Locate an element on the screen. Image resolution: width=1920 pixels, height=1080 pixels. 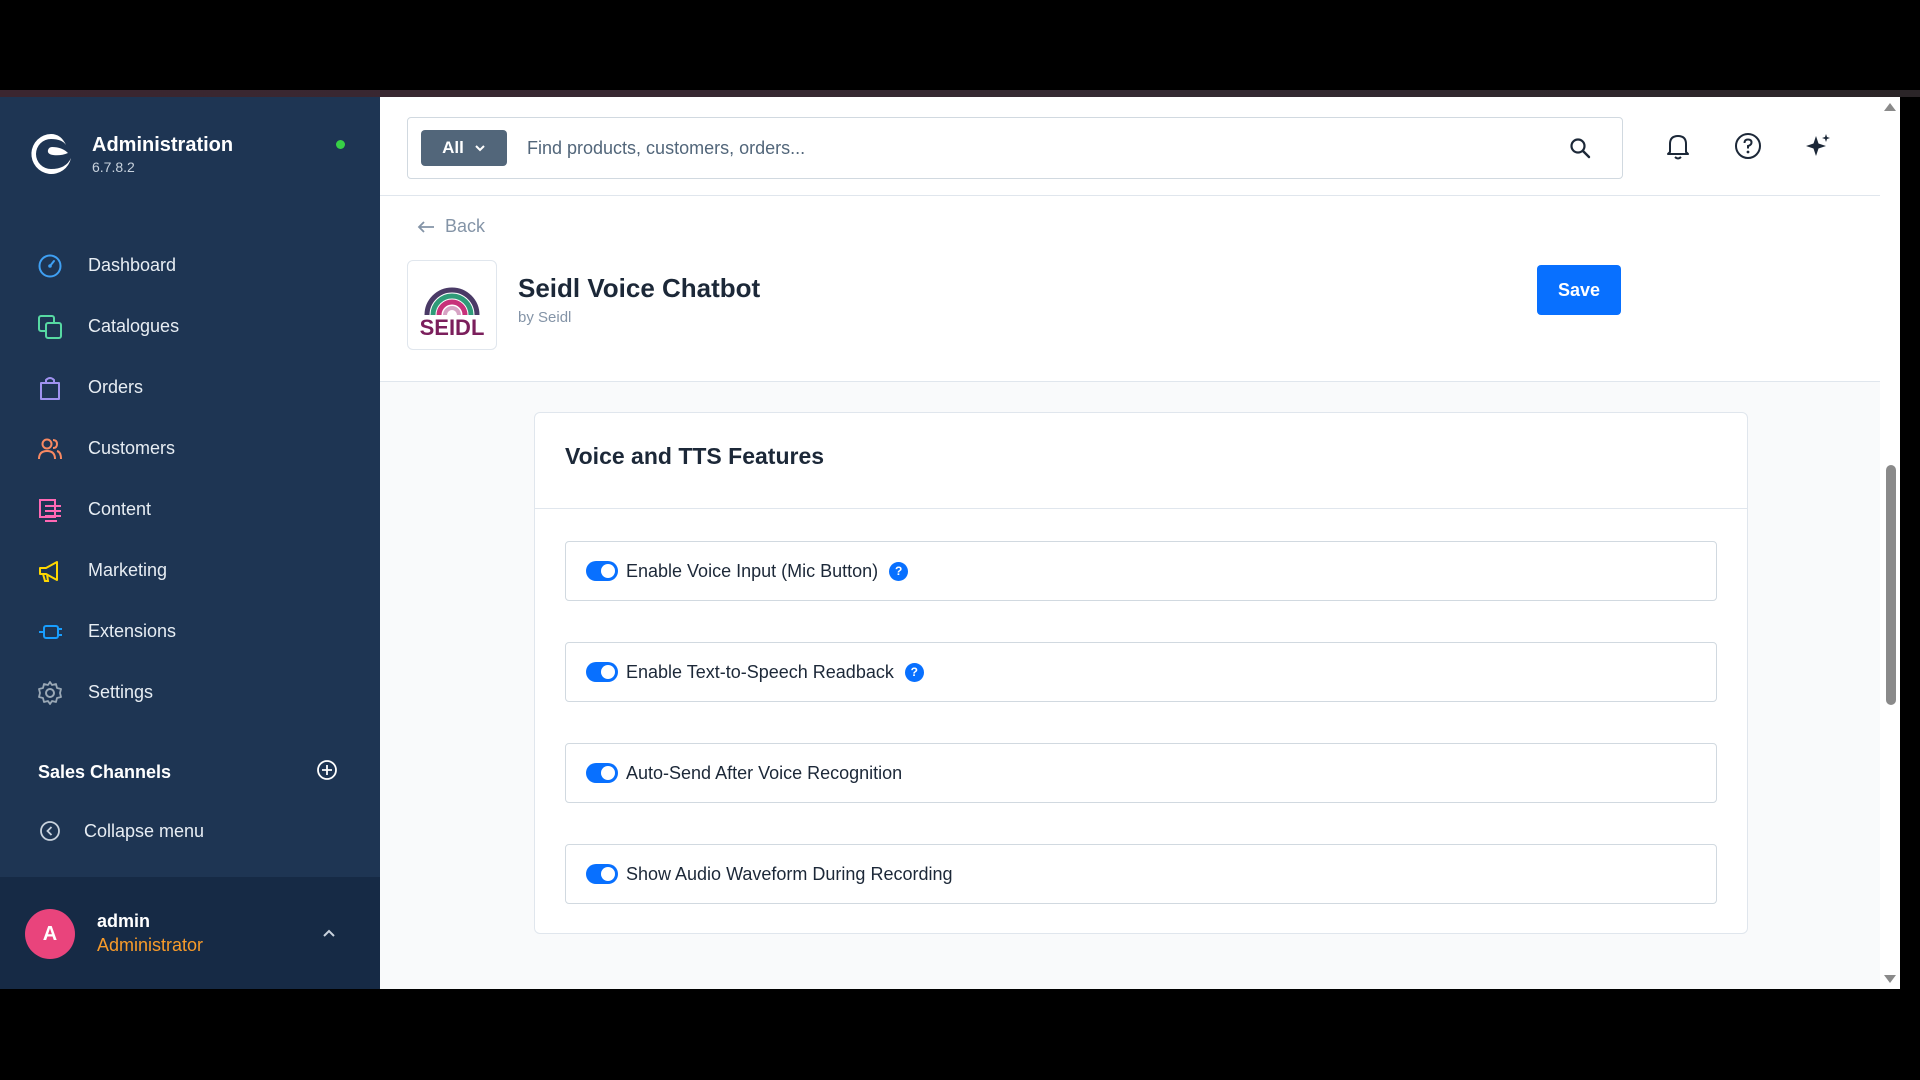
sidebar-item-catalogues: Catalogues is located at coordinates (190, 326).